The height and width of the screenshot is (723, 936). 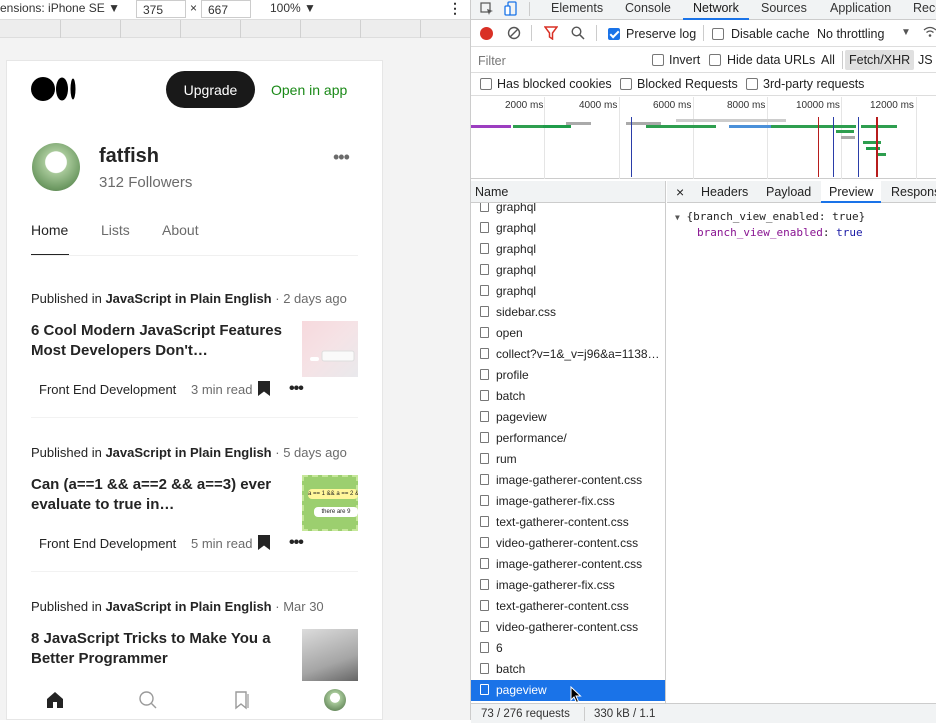 What do you see at coordinates (521, 417) in the screenshot?
I see `request-name: pageview` at bounding box center [521, 417].